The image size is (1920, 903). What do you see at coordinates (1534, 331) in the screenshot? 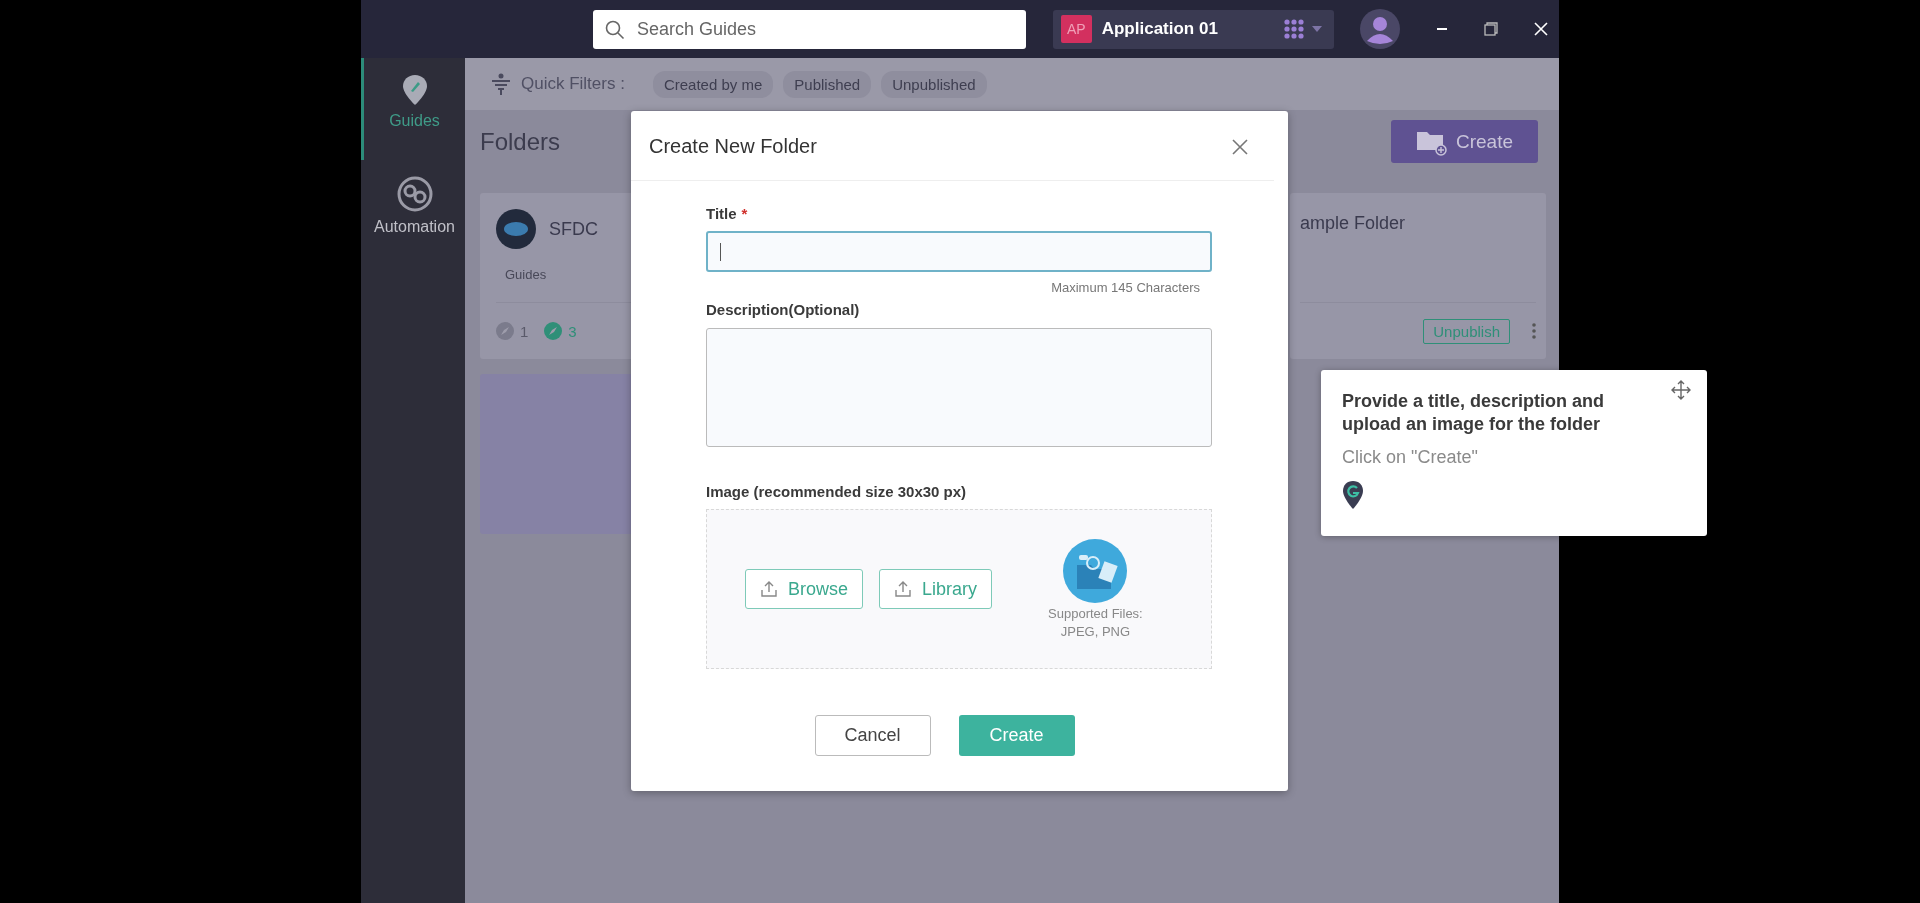
I see `kebab-menu-icon` at bounding box center [1534, 331].